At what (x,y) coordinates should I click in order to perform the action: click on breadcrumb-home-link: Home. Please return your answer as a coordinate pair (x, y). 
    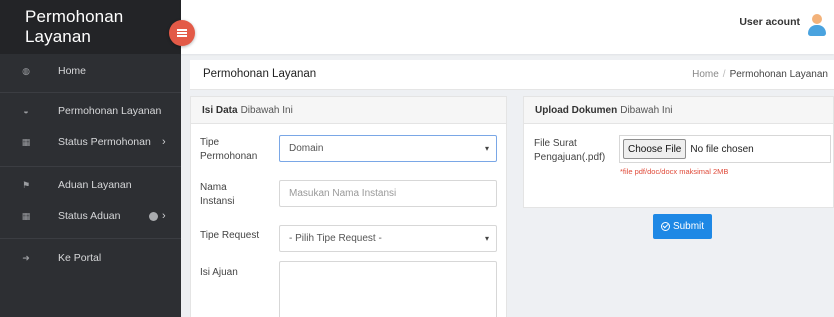
    Looking at the image, I should click on (705, 74).